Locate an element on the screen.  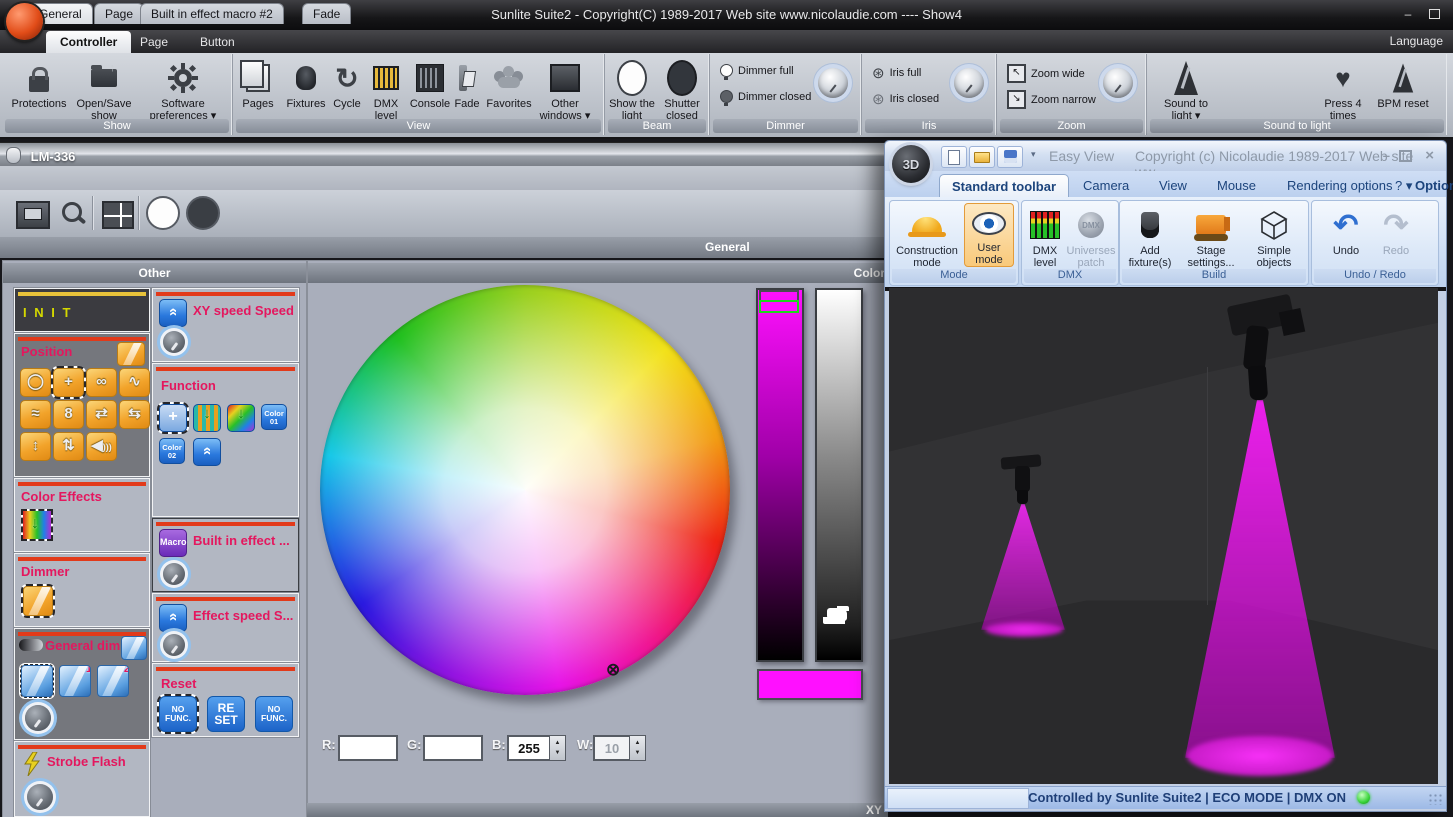
function-color02-button: Color 02 is located at coordinates (172, 451).